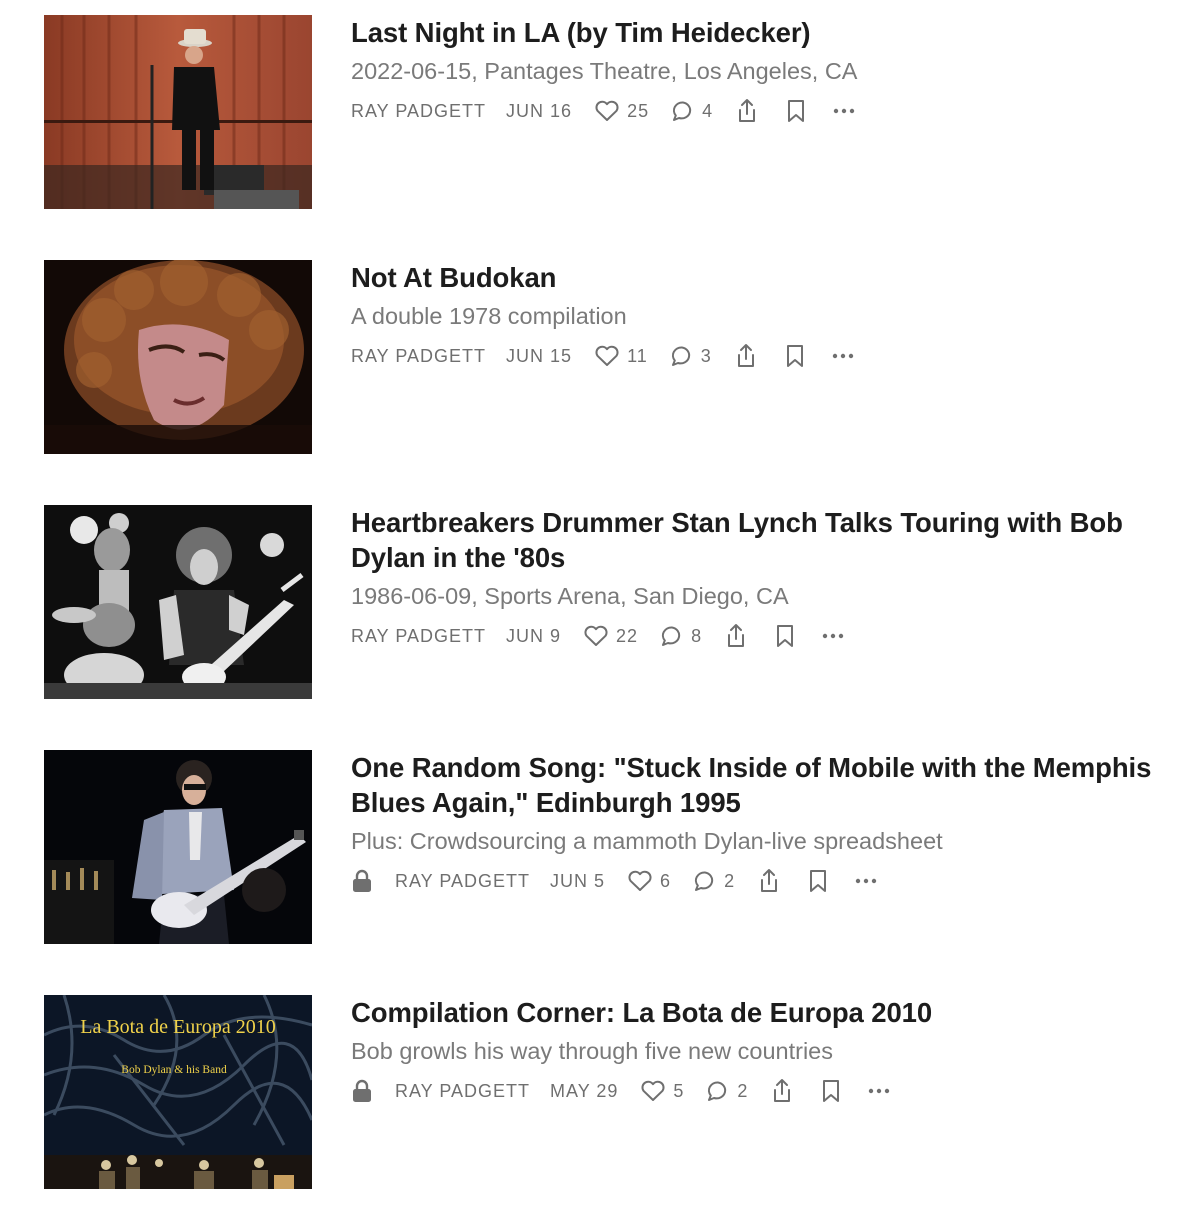  What do you see at coordinates (771, 277) in the screenshot?
I see `post-title: Not At Budokan` at bounding box center [771, 277].